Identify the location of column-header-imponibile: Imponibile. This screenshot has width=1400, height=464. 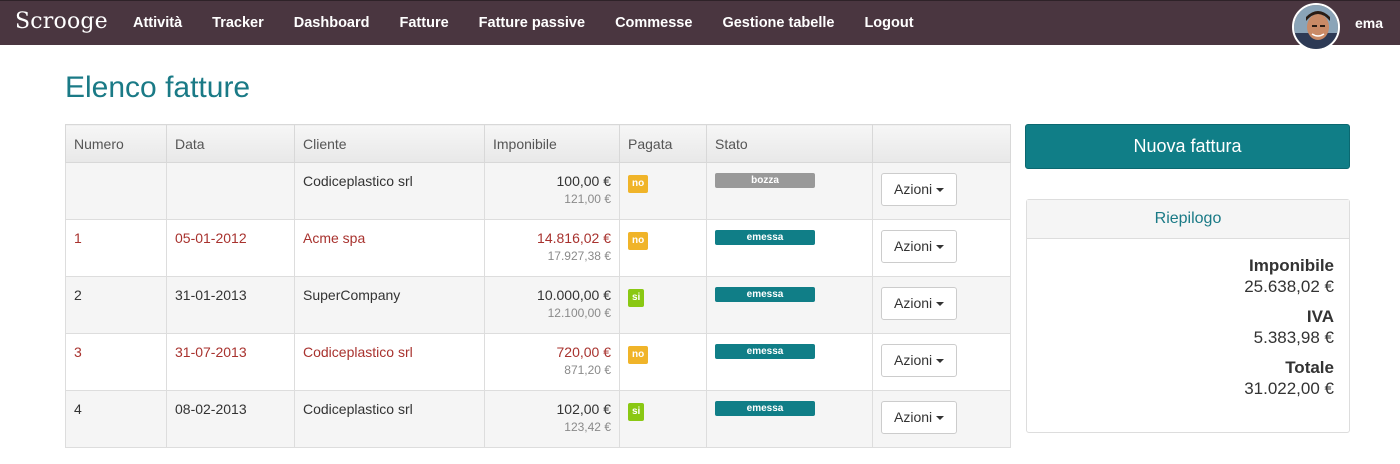
(552, 143).